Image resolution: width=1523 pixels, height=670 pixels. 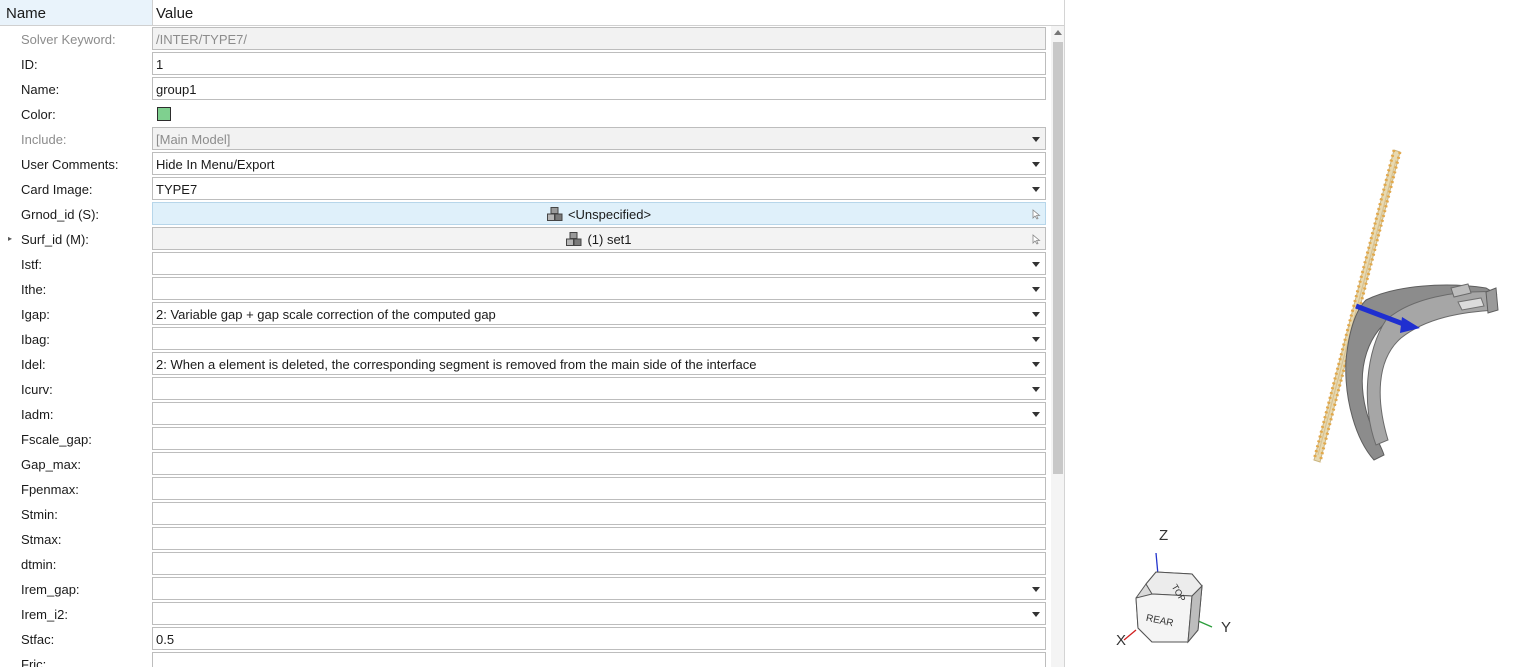 I want to click on table-header: Name Value, so click(x=532, y=13).